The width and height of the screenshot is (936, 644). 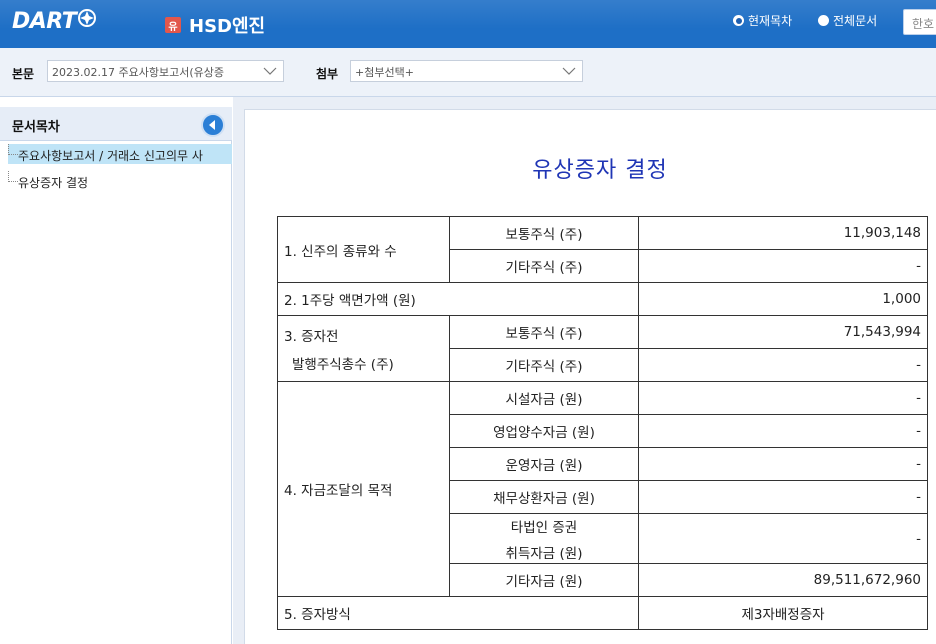 I want to click on header-gradient, so click(x=468, y=24).